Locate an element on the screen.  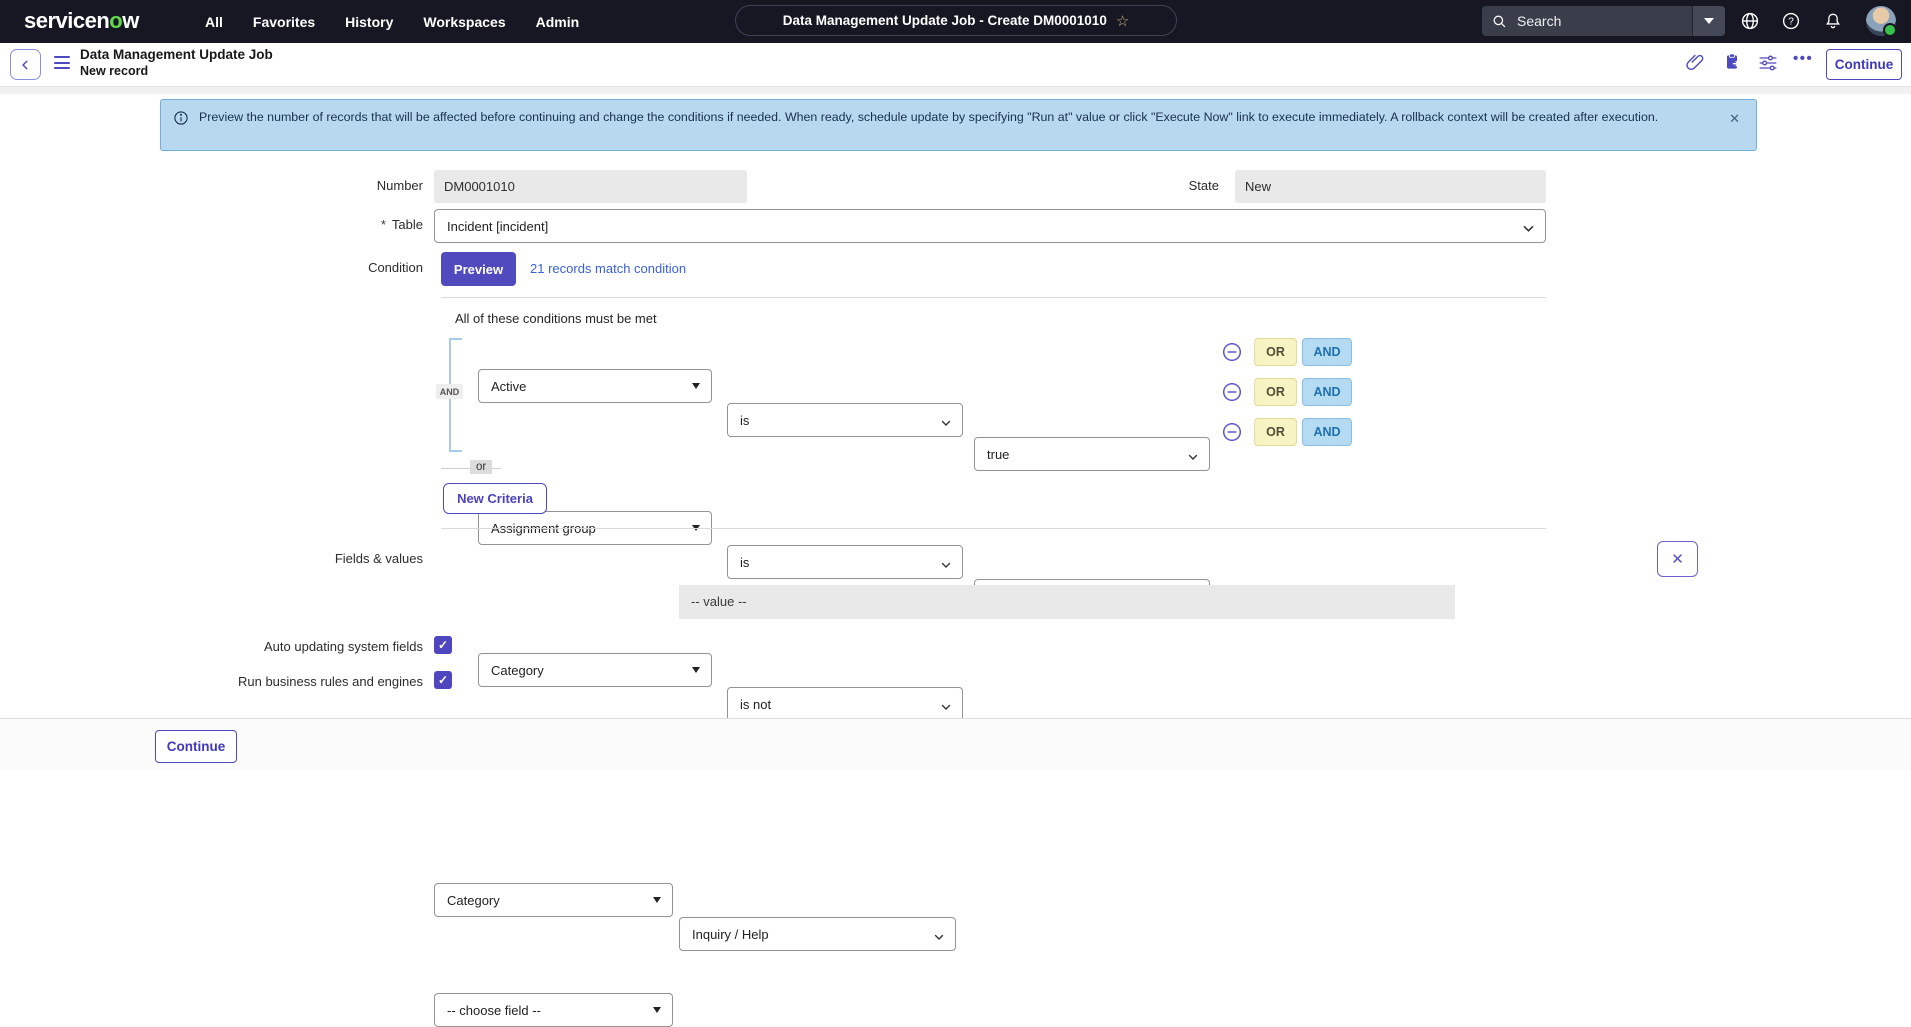
personalize-sliders-icon is located at coordinates (1768, 65).